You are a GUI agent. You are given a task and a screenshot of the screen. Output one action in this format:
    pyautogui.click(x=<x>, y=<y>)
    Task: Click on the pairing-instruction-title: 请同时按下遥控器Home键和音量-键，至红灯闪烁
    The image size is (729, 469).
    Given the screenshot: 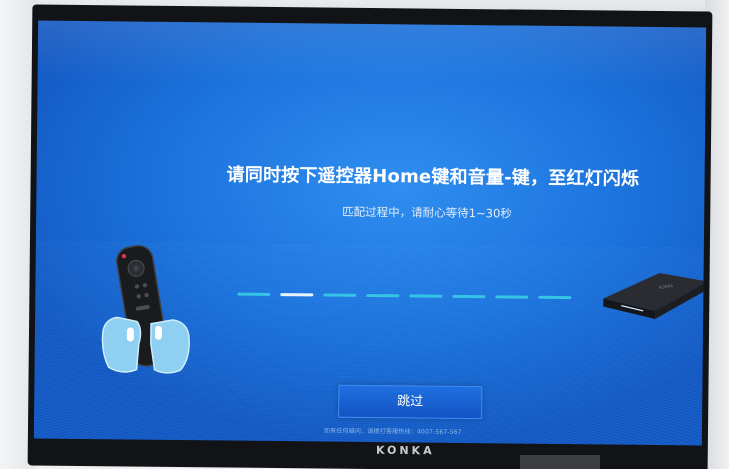 What is the action you would take?
    pyautogui.click(x=433, y=177)
    